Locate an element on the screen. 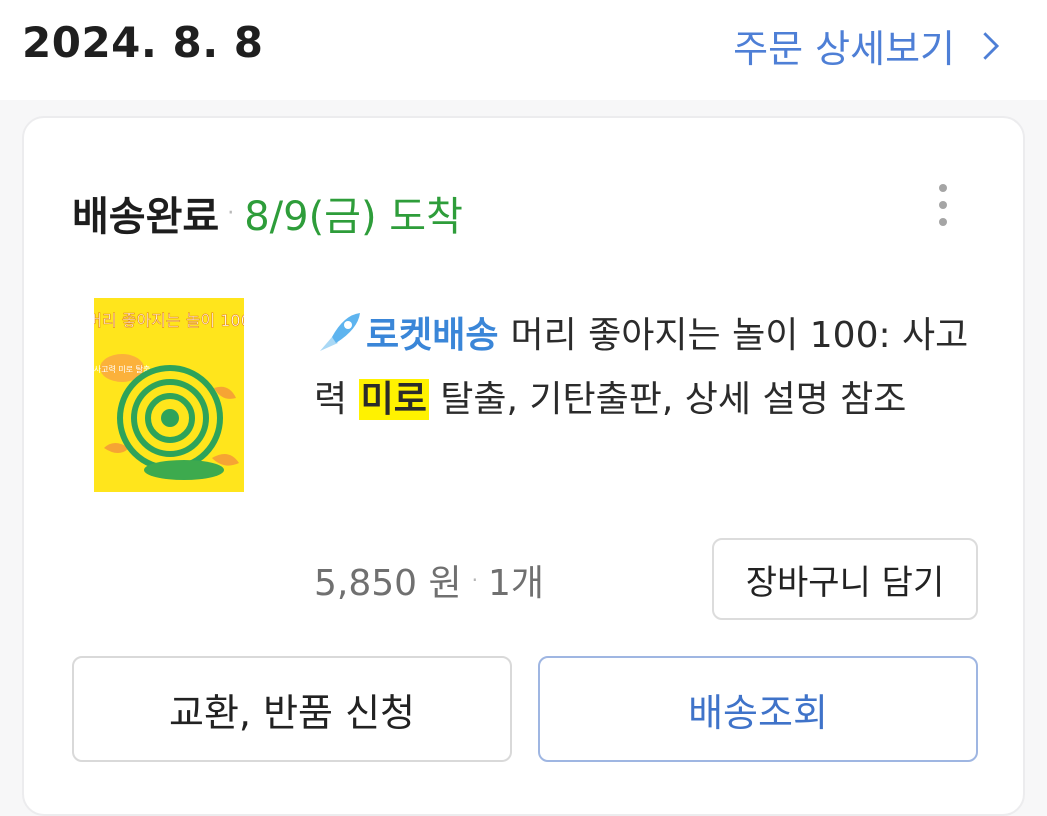  product-name-part2: 탈출, 기탄출판, 상세 설명 참조 is located at coordinates (667, 399).